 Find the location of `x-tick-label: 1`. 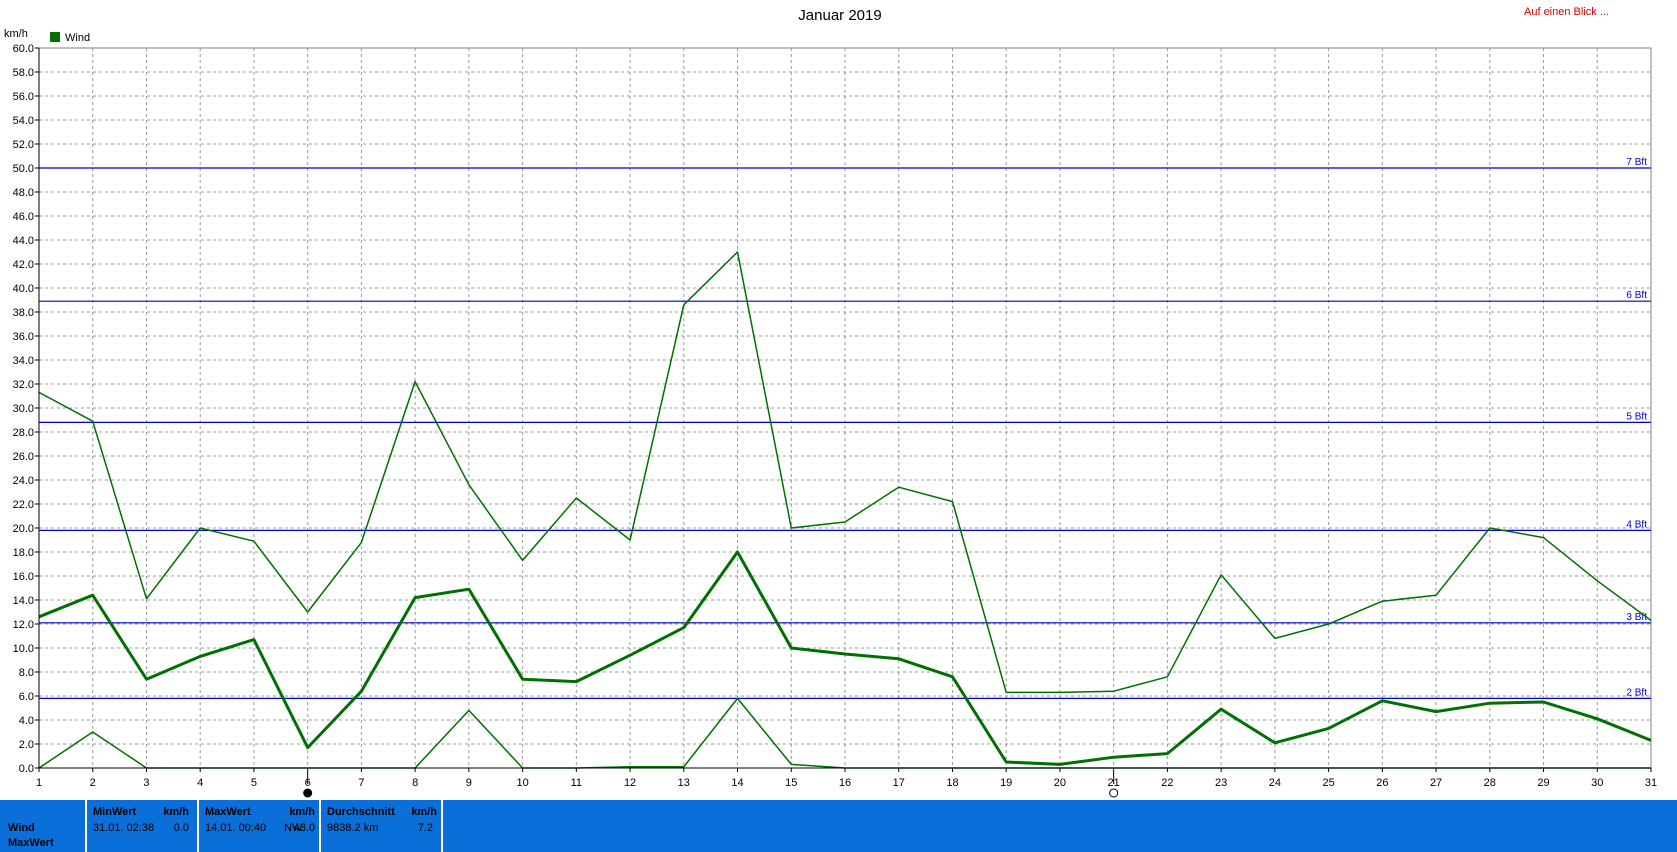

x-tick-label: 1 is located at coordinates (39, 783).